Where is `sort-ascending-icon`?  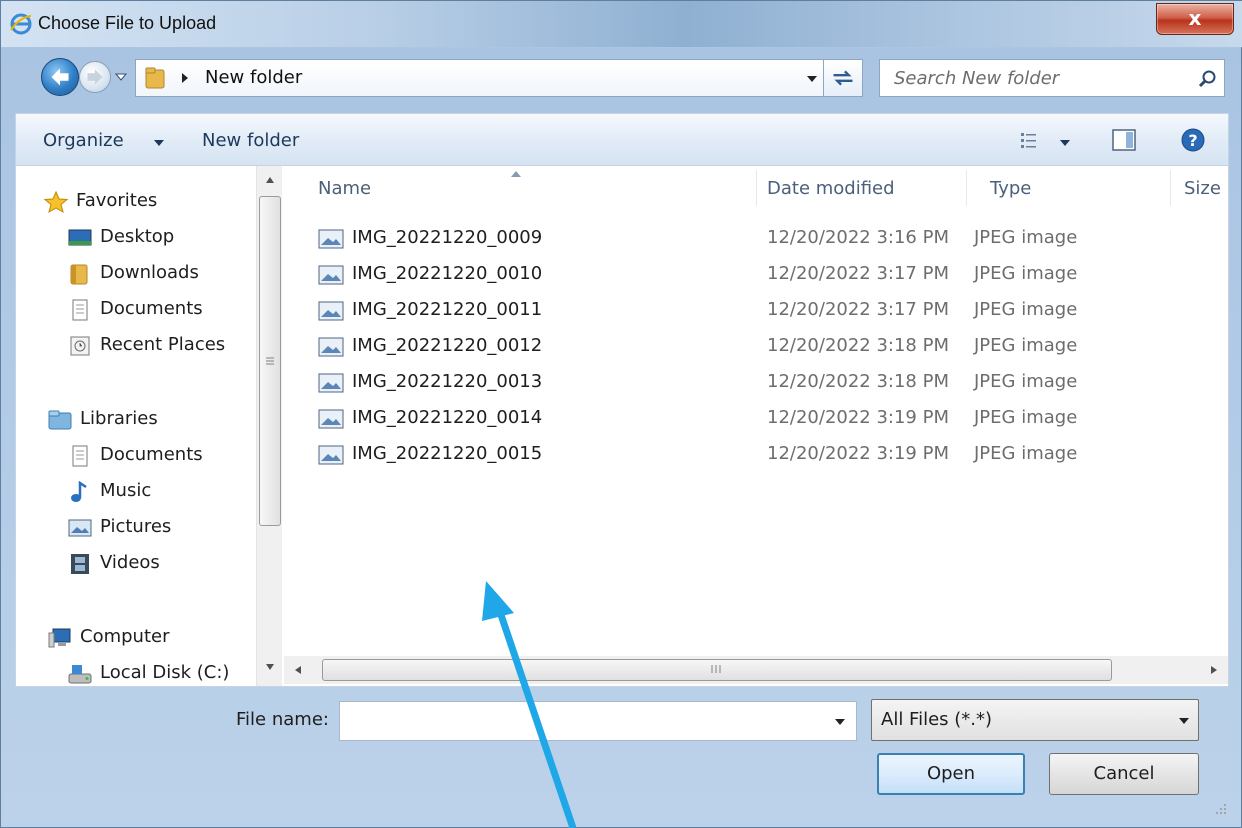 sort-ascending-icon is located at coordinates (516, 174).